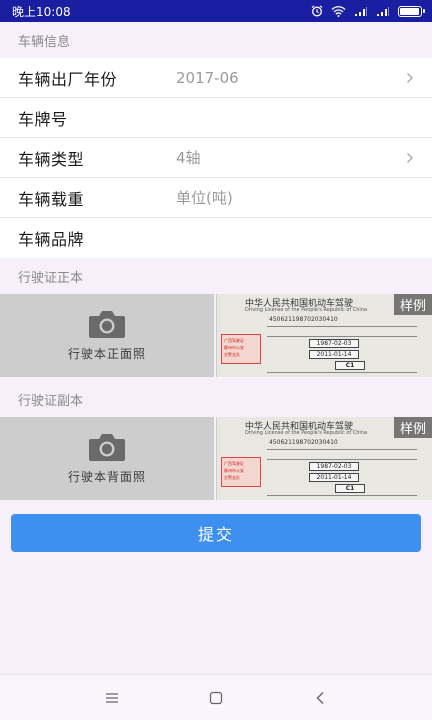 This screenshot has width=432, height=720. I want to click on license-front-camera-button: 行驶本正面照, so click(107, 335).